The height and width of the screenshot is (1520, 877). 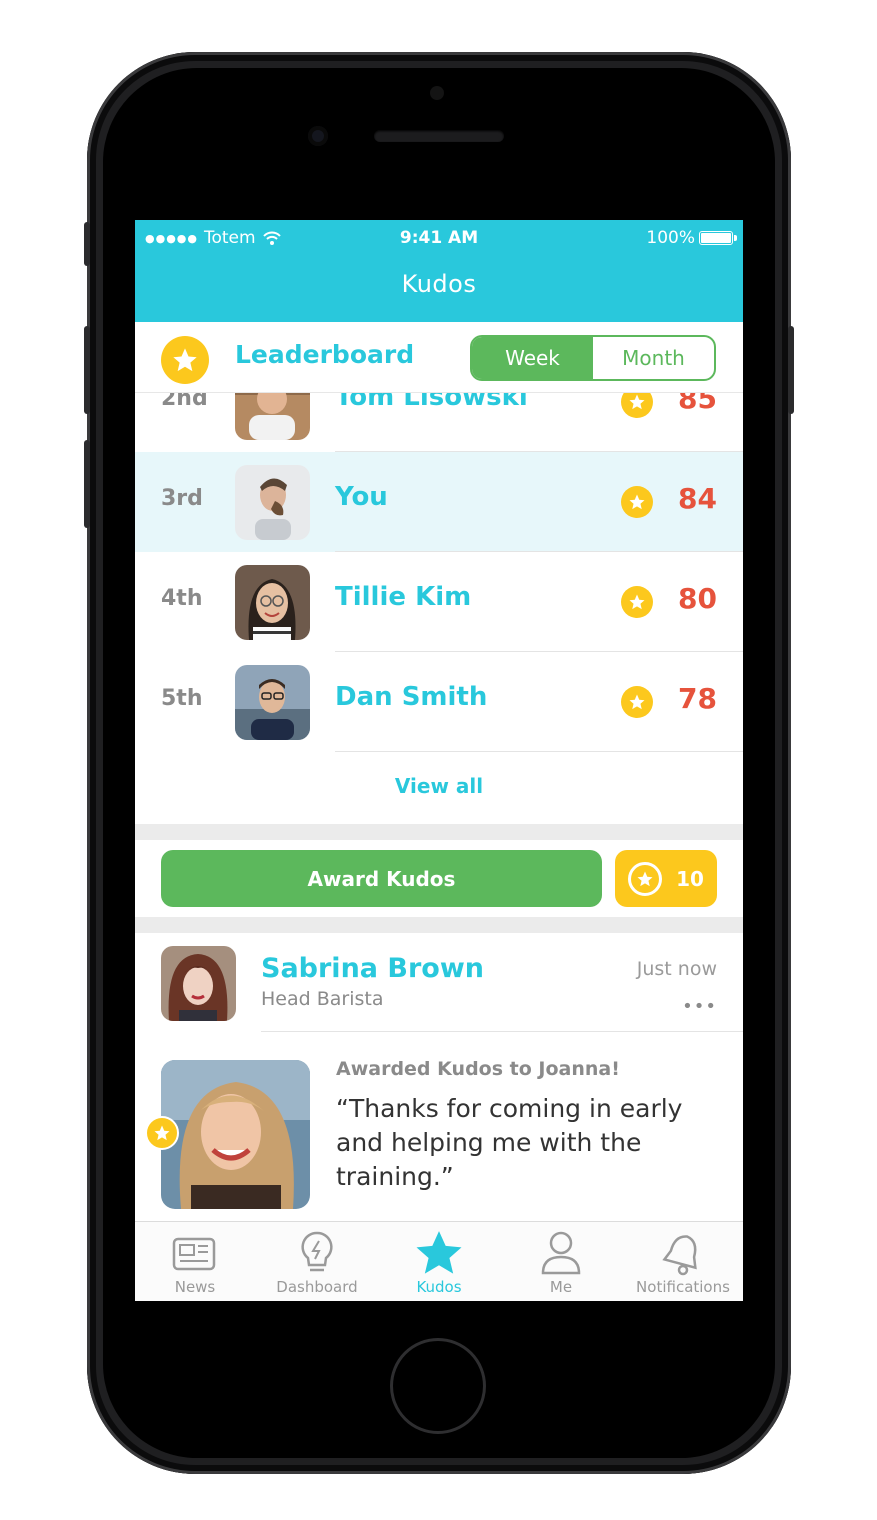 I want to click on rank-label: 4th, so click(x=182, y=598).